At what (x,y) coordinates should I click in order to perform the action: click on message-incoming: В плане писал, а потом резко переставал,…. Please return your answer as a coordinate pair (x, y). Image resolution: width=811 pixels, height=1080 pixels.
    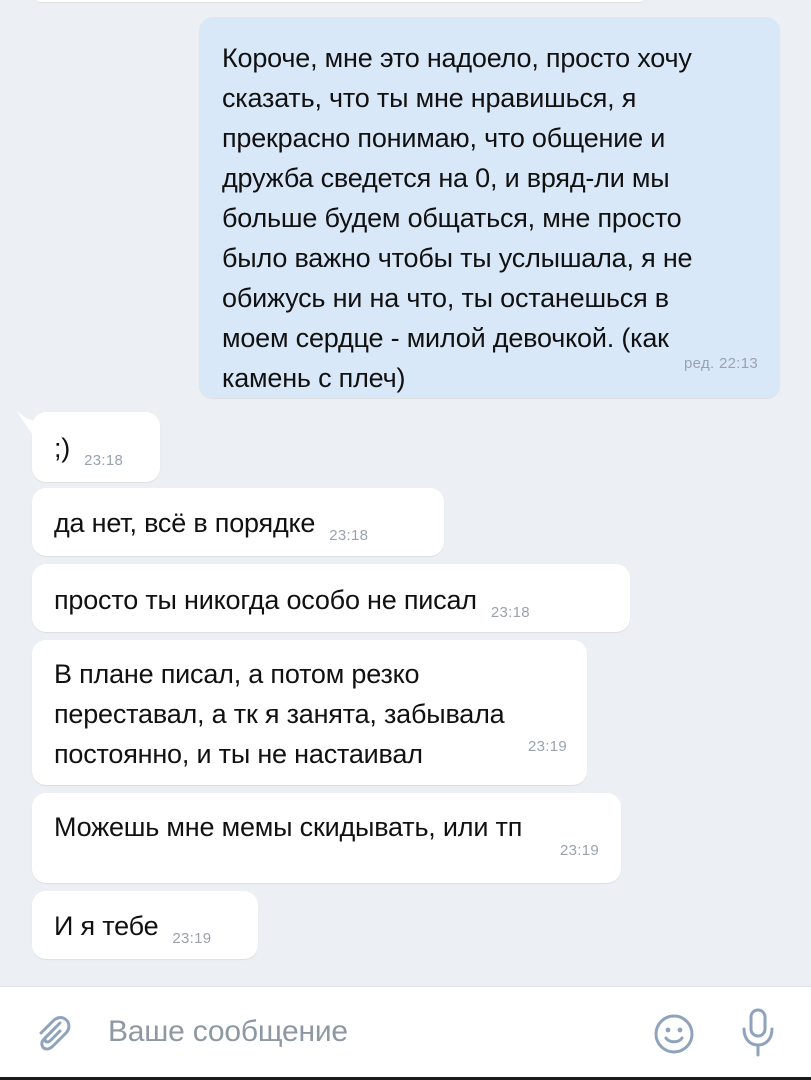
    Looking at the image, I should click on (309, 712).